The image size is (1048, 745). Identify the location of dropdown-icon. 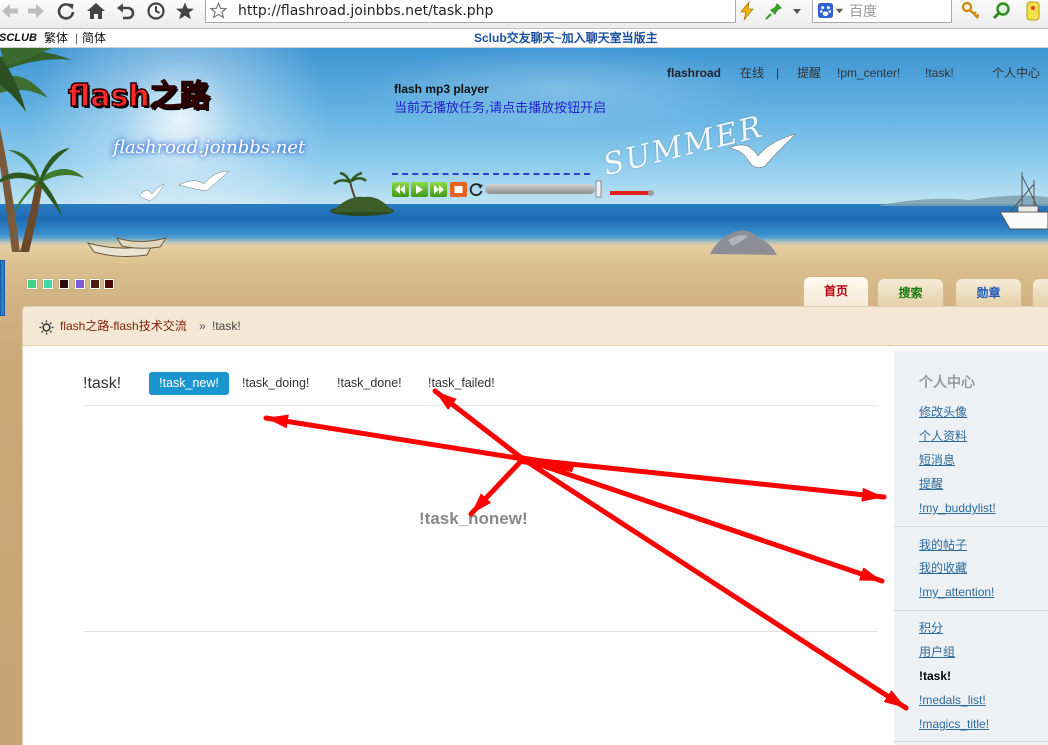
(797, 11).